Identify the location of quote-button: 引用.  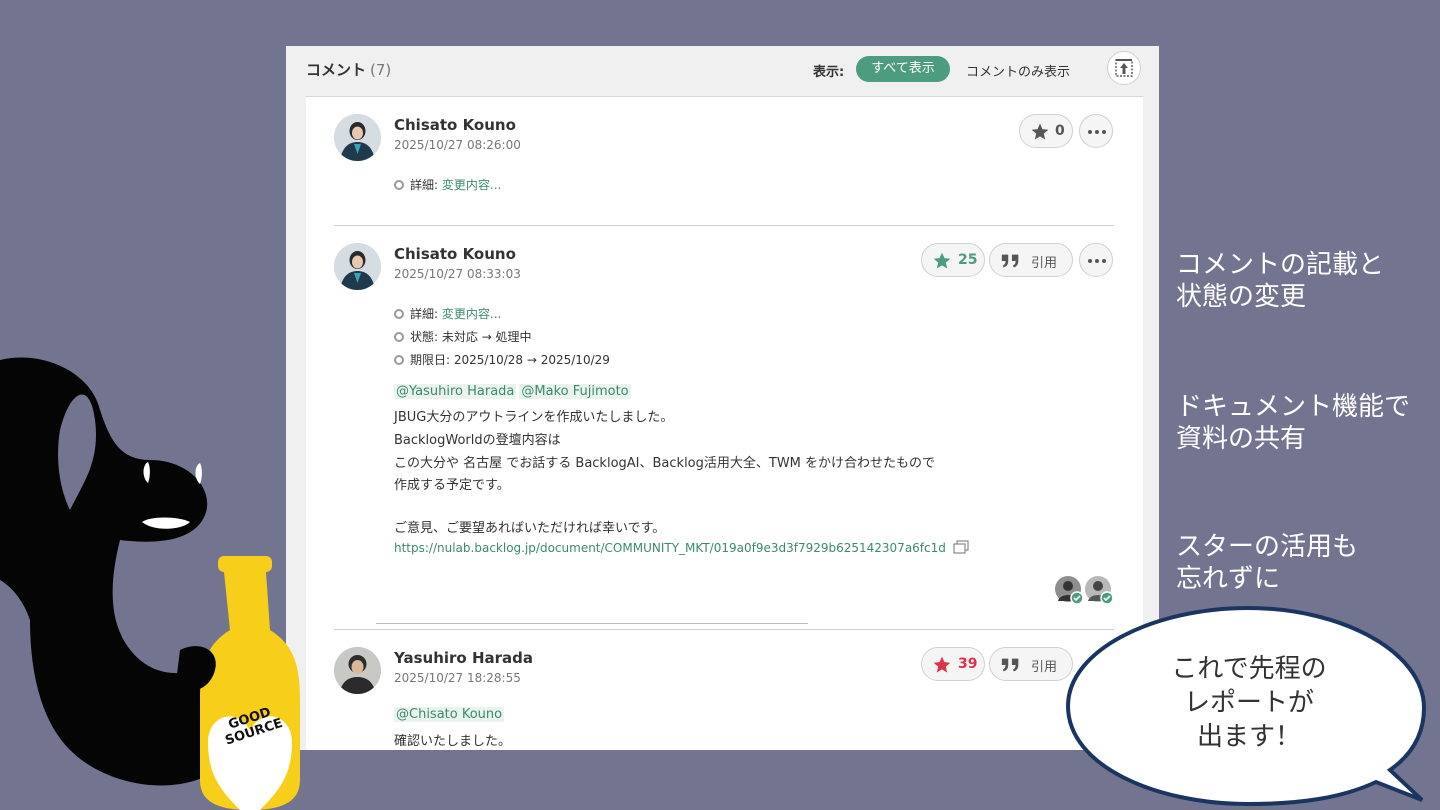
(1031, 260).